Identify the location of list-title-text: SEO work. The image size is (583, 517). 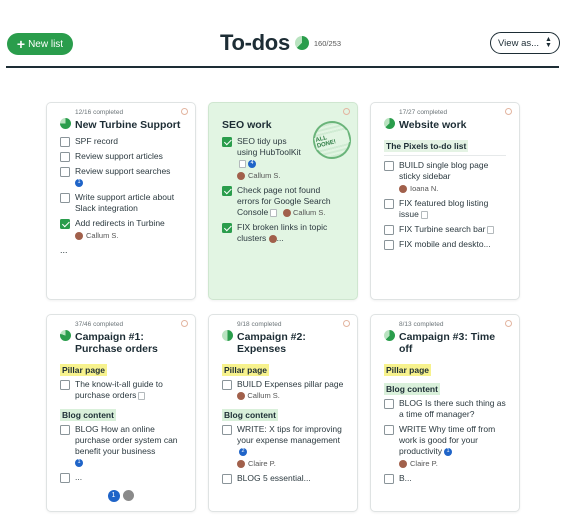
(247, 125).